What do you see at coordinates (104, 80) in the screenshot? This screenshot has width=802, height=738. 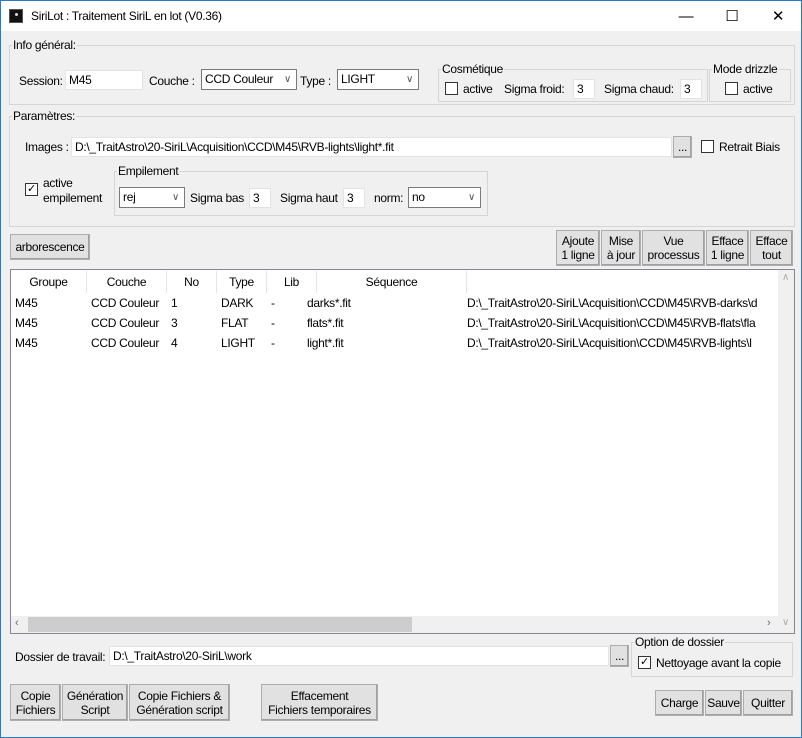 I see `session-input: M45` at bounding box center [104, 80].